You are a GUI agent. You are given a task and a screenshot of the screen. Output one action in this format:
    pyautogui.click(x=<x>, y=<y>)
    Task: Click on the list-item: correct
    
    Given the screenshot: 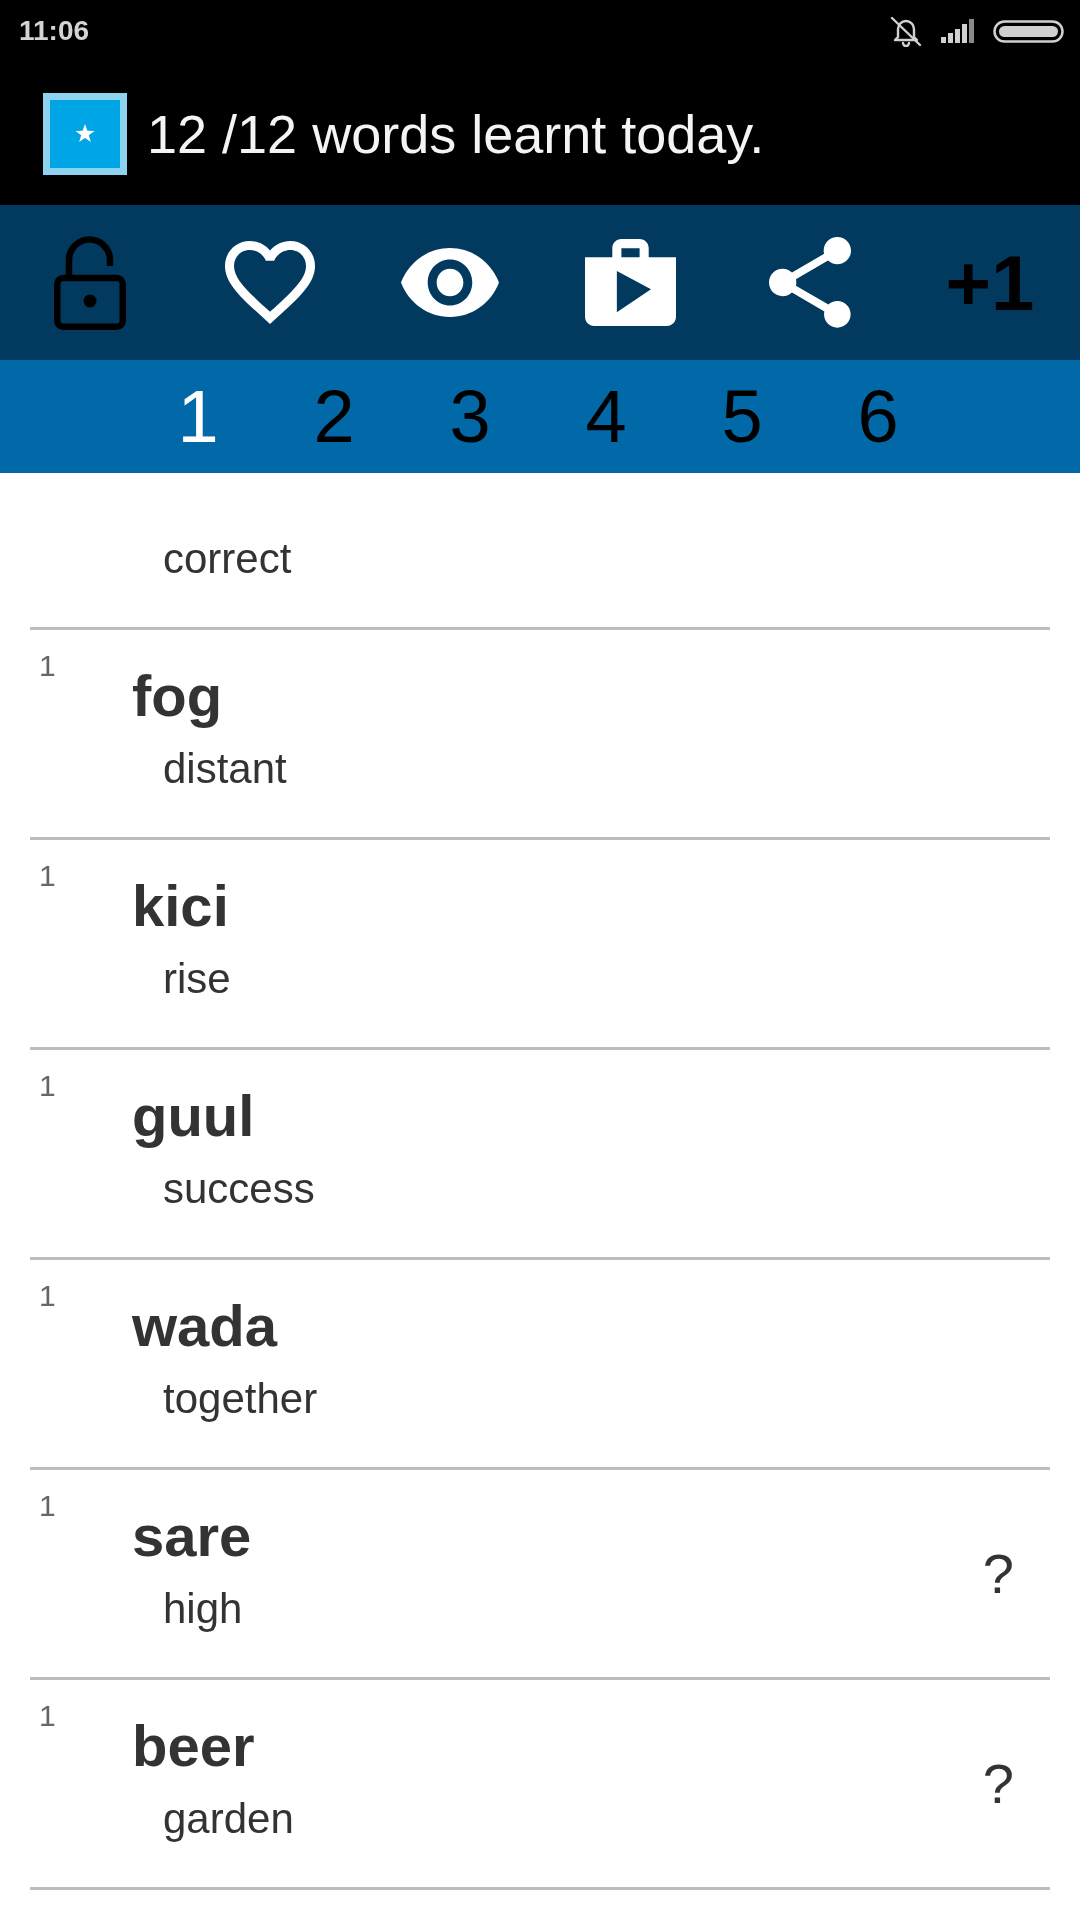 What is the action you would take?
    pyautogui.click(x=540, y=551)
    